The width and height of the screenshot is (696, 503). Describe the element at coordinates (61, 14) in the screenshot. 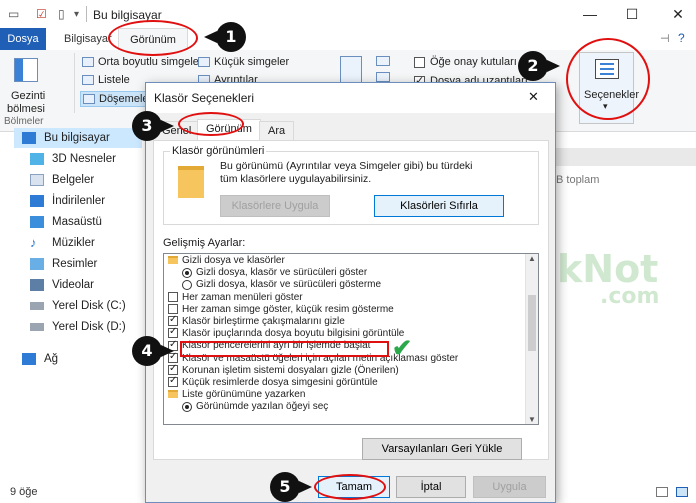

I see `new-folder-icon: ▯` at that location.